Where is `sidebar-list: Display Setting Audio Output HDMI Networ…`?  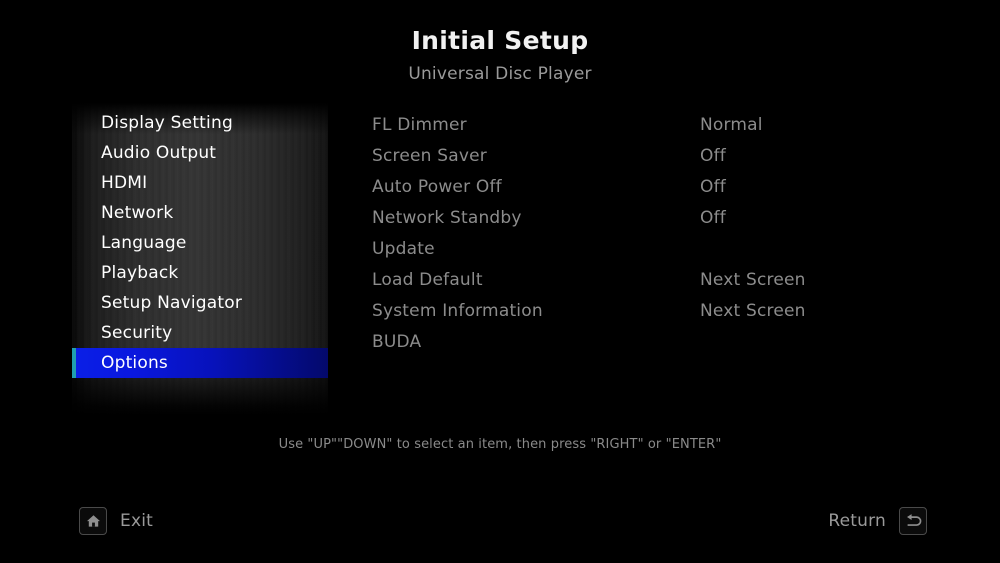
sidebar-list: Display Setting Audio Output HDMI Networ… is located at coordinates (200, 243).